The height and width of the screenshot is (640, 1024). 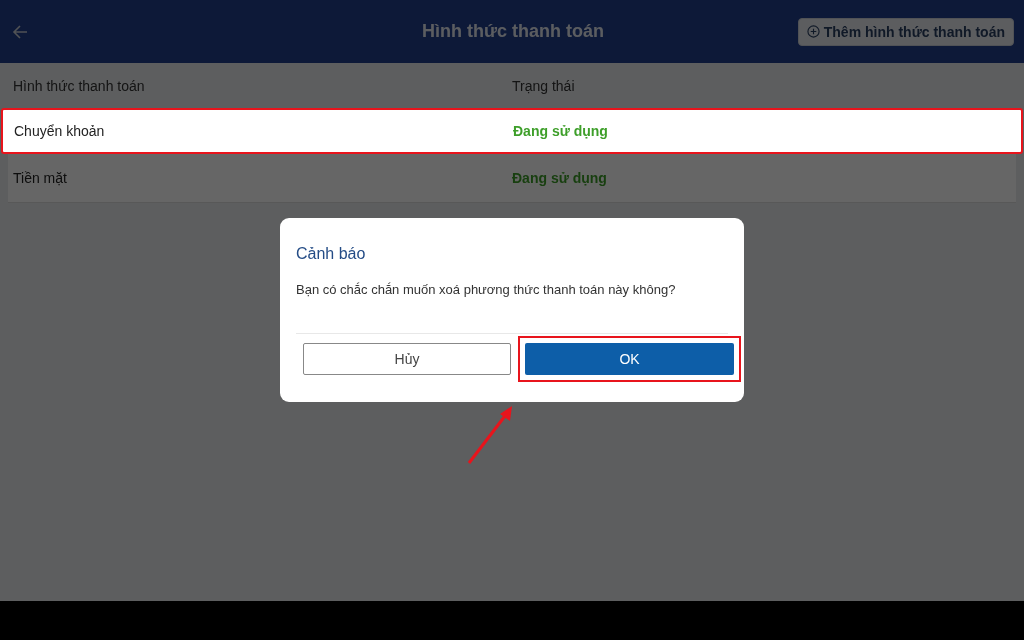 What do you see at coordinates (40, 178) in the screenshot?
I see `payment-method-name: Tiền mặt` at bounding box center [40, 178].